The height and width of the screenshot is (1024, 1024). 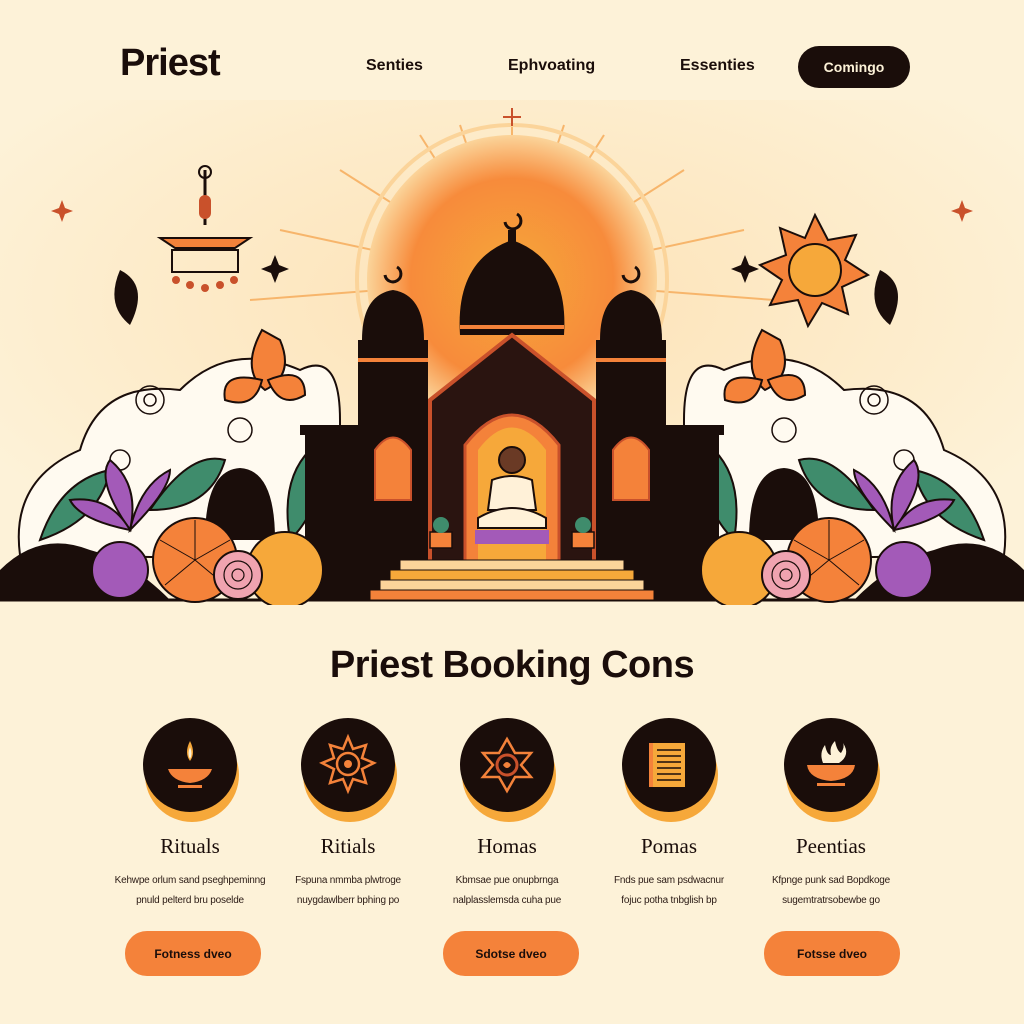 What do you see at coordinates (507, 846) in the screenshot?
I see `card-title: Homas` at bounding box center [507, 846].